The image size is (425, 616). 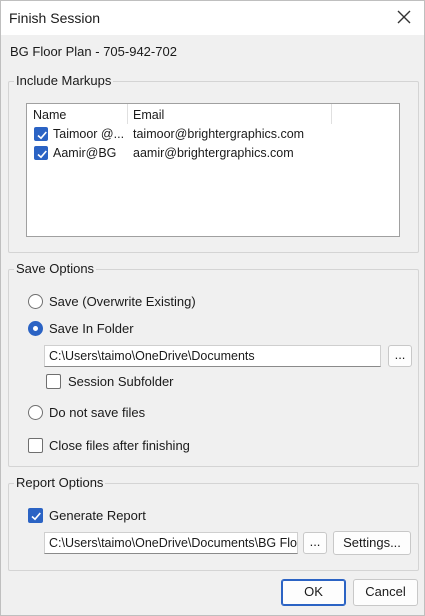 I want to click on cancel-button: Cancel, so click(x=385, y=592).